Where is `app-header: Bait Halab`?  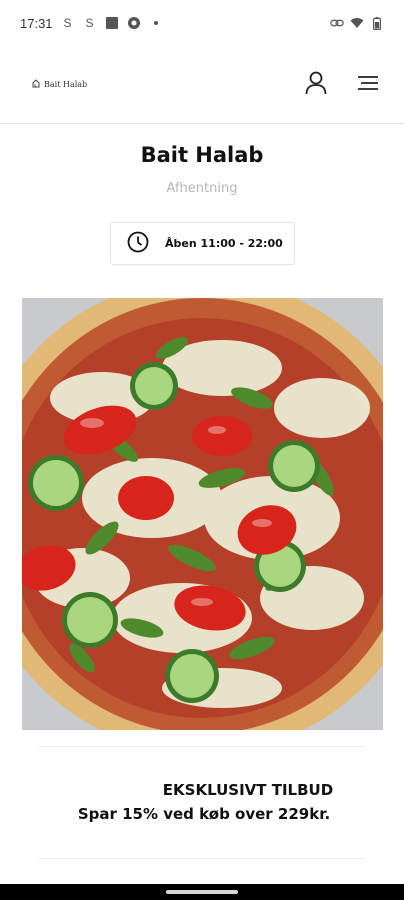 app-header: Bait Halab is located at coordinates (202, 85).